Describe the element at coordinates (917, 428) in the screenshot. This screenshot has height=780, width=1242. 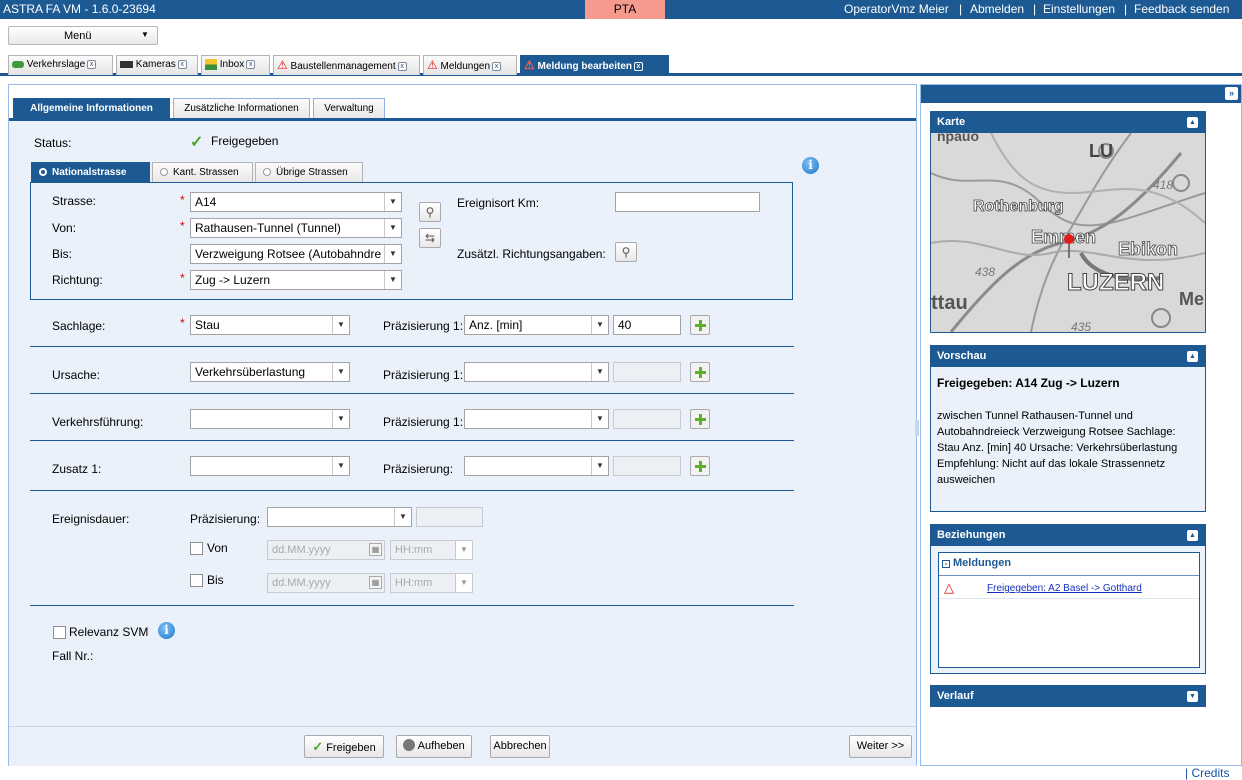
I see `splitter-handle` at that location.